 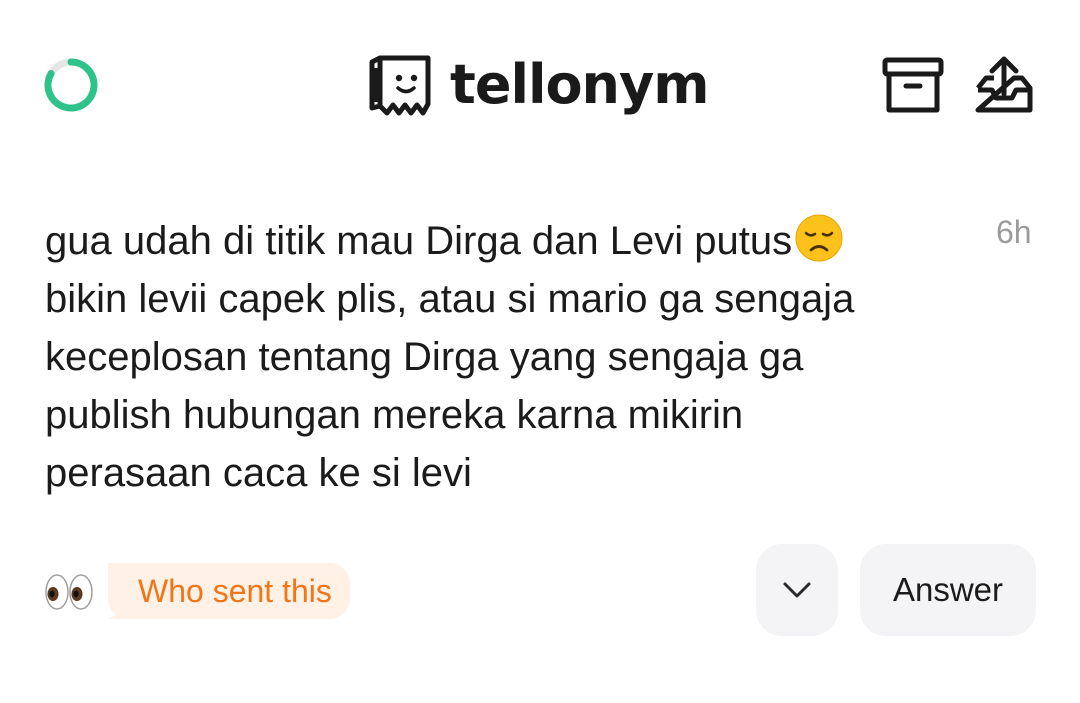 What do you see at coordinates (394, 415) in the screenshot?
I see `message-line-4: publish hubungan mereka karna mikirin` at bounding box center [394, 415].